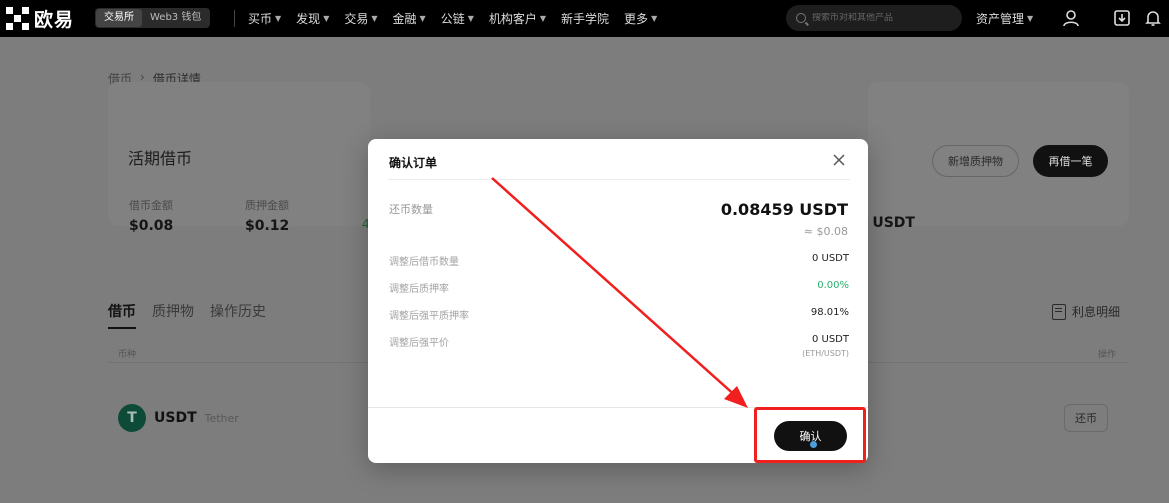 The image size is (1169, 503). Describe the element at coordinates (1059, 311) in the screenshot. I see `document-icon` at that location.